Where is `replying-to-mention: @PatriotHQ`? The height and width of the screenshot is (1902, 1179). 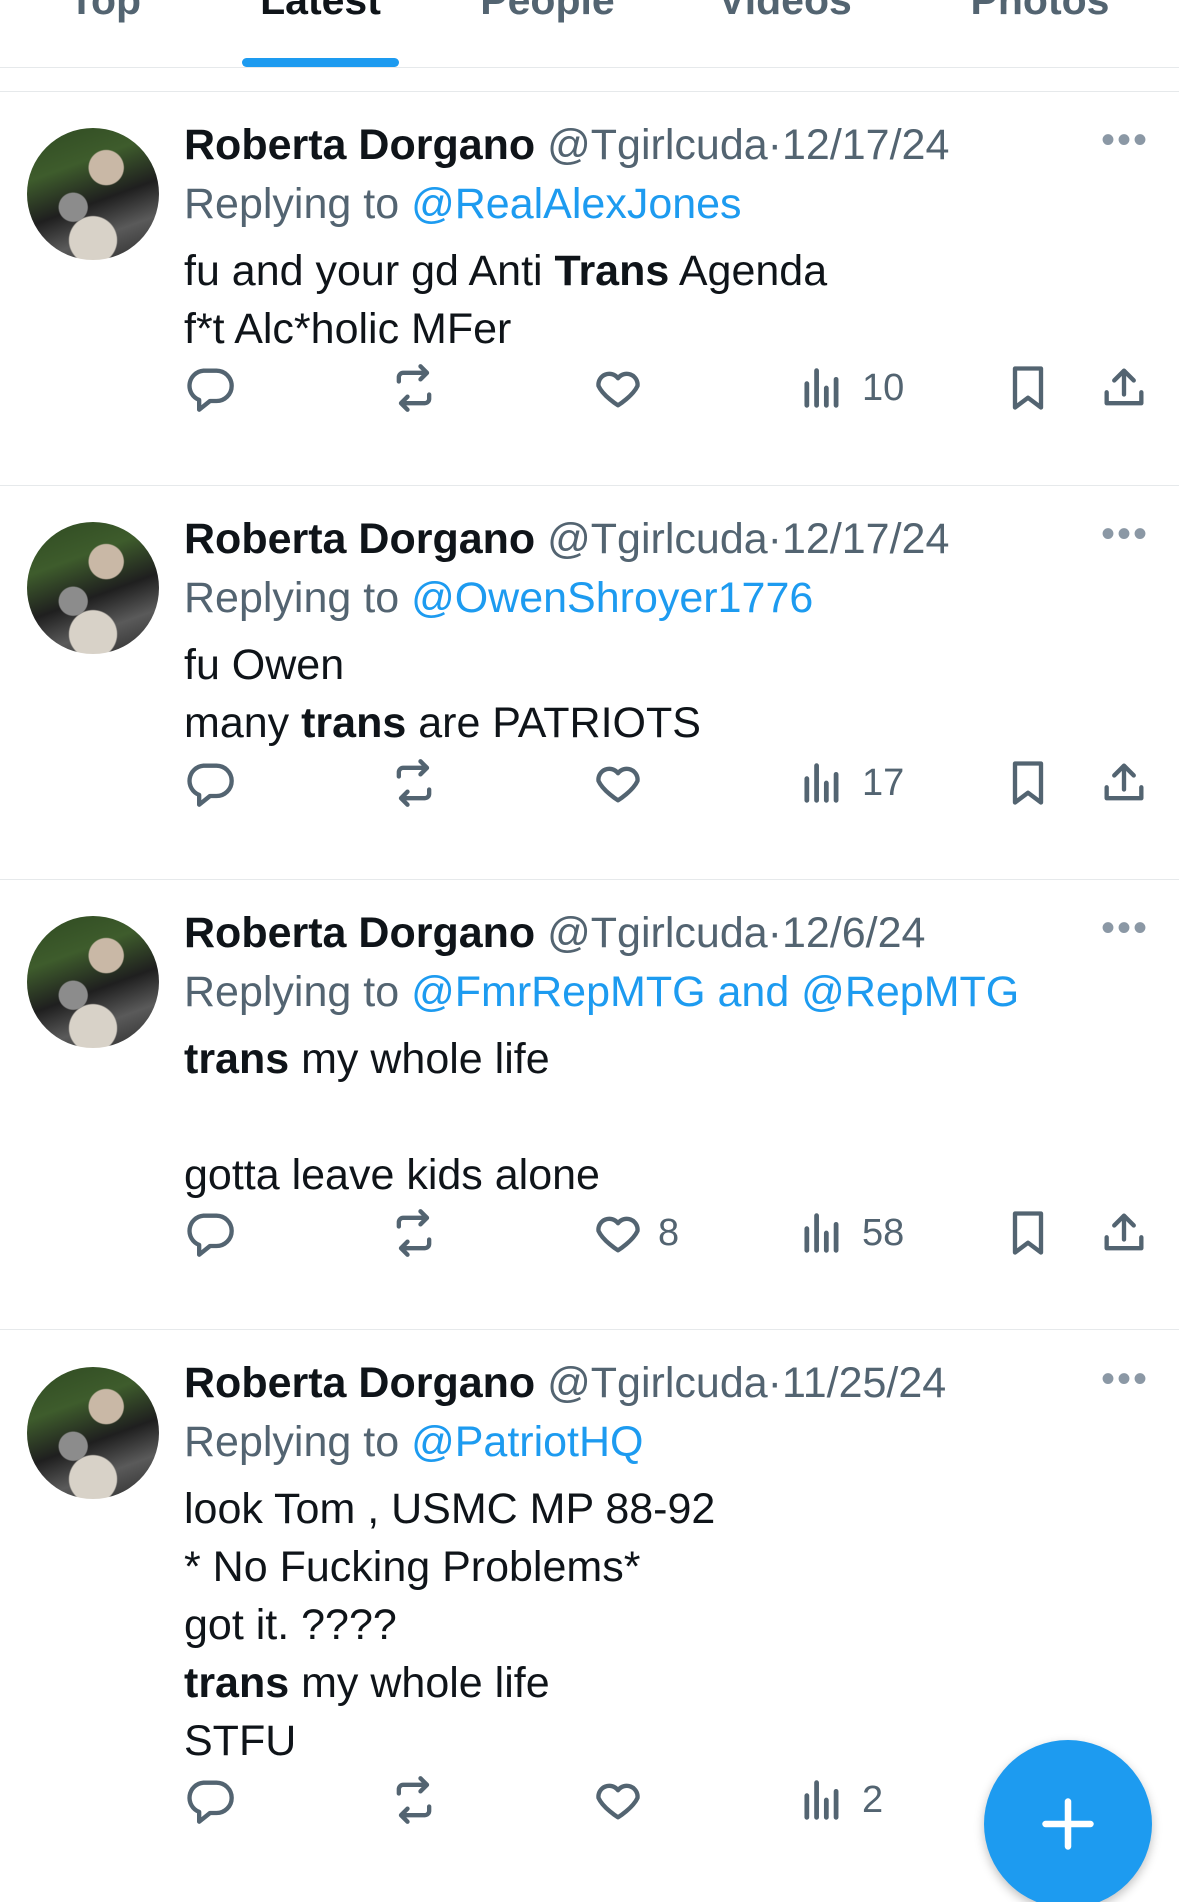 replying-to-mention: @PatriotHQ is located at coordinates (527, 1442).